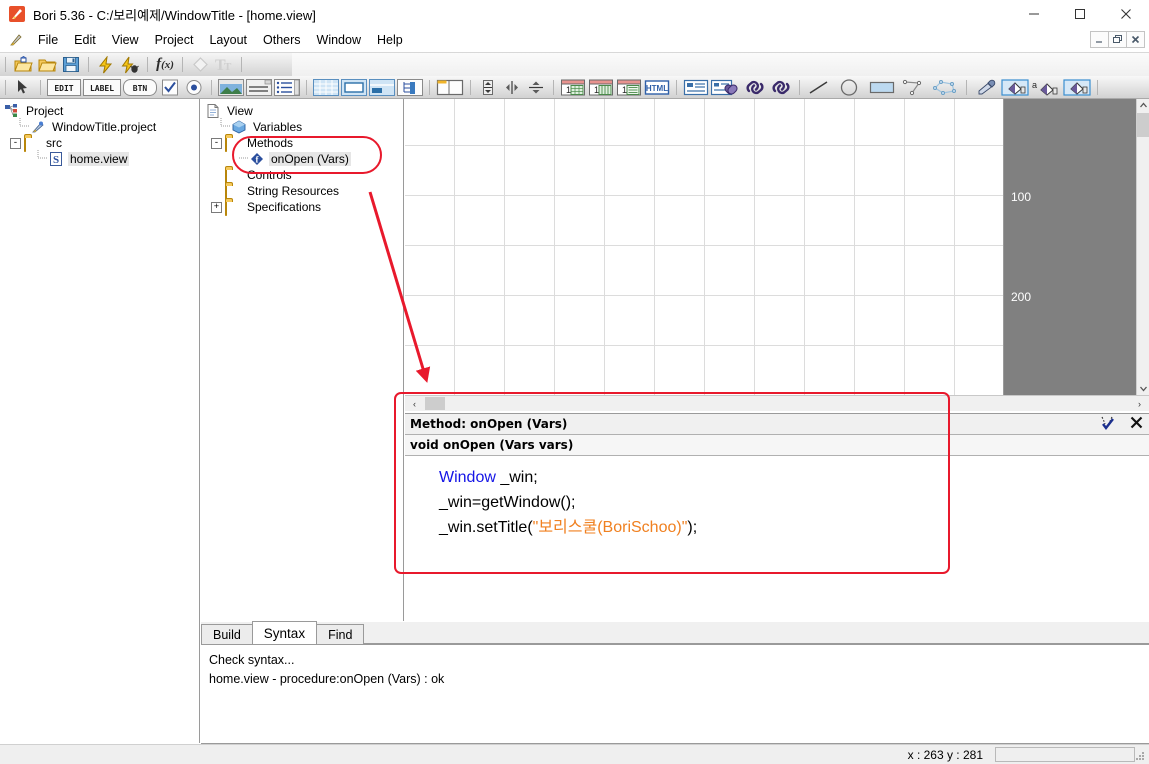 The height and width of the screenshot is (764, 1149). Describe the element at coordinates (1070, 247) in the screenshot. I see `vertical-ruler: 100 200` at that location.